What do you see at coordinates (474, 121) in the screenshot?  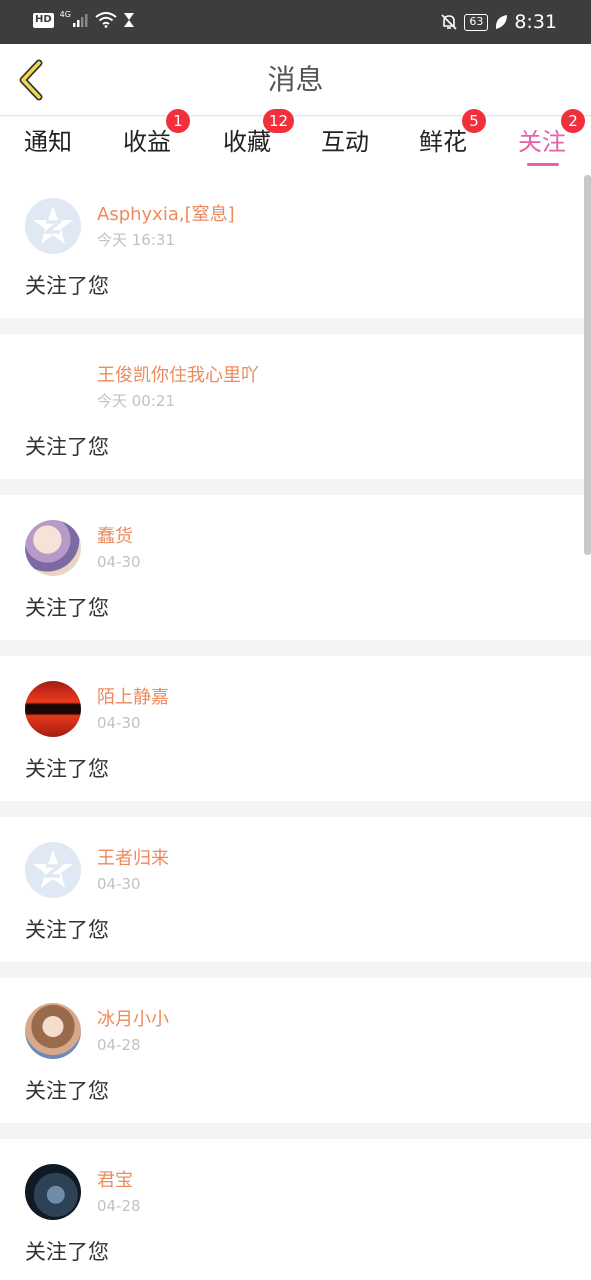 I see `unread-badge: 5` at bounding box center [474, 121].